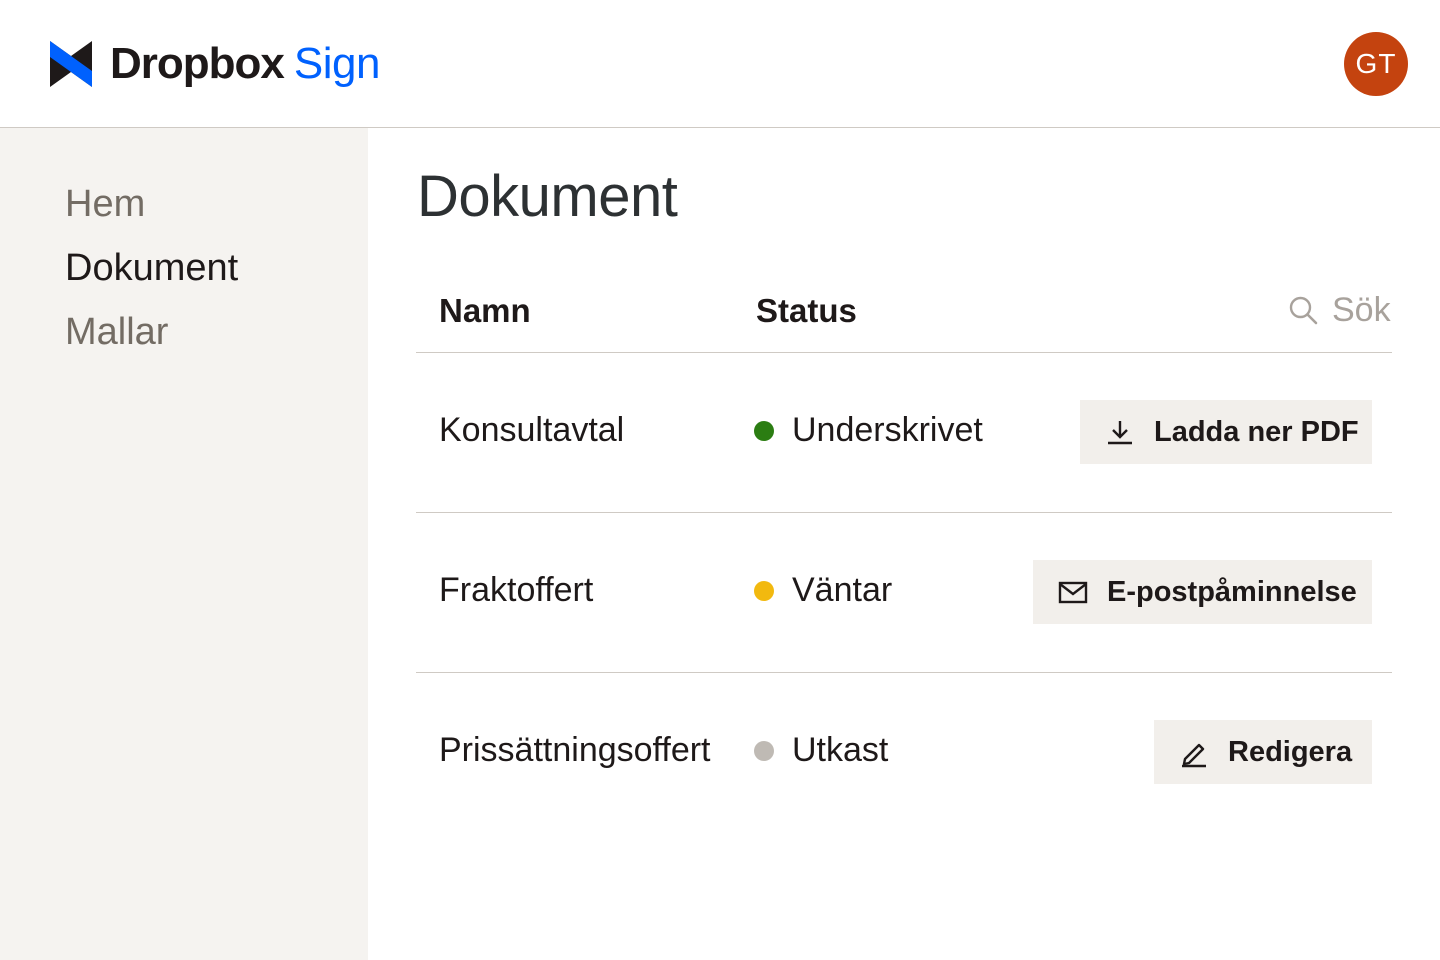  I want to click on email-reminder-button: E-postpåminnelse, so click(1202, 592).